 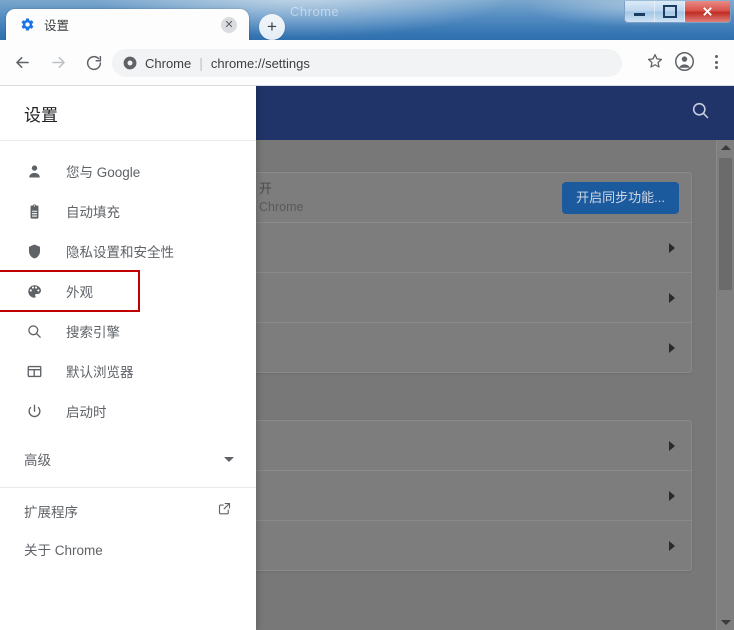 What do you see at coordinates (315, 11) in the screenshot?
I see `window-ghost-title: Chrome` at bounding box center [315, 11].